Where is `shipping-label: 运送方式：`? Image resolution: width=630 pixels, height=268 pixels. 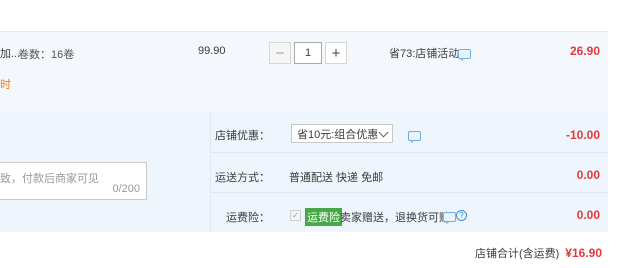
shipping-label: 运送方式： is located at coordinates (242, 178).